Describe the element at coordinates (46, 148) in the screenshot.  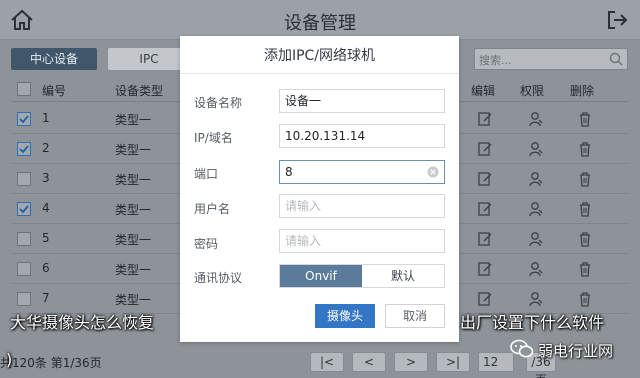
I see `row-number: 2` at that location.